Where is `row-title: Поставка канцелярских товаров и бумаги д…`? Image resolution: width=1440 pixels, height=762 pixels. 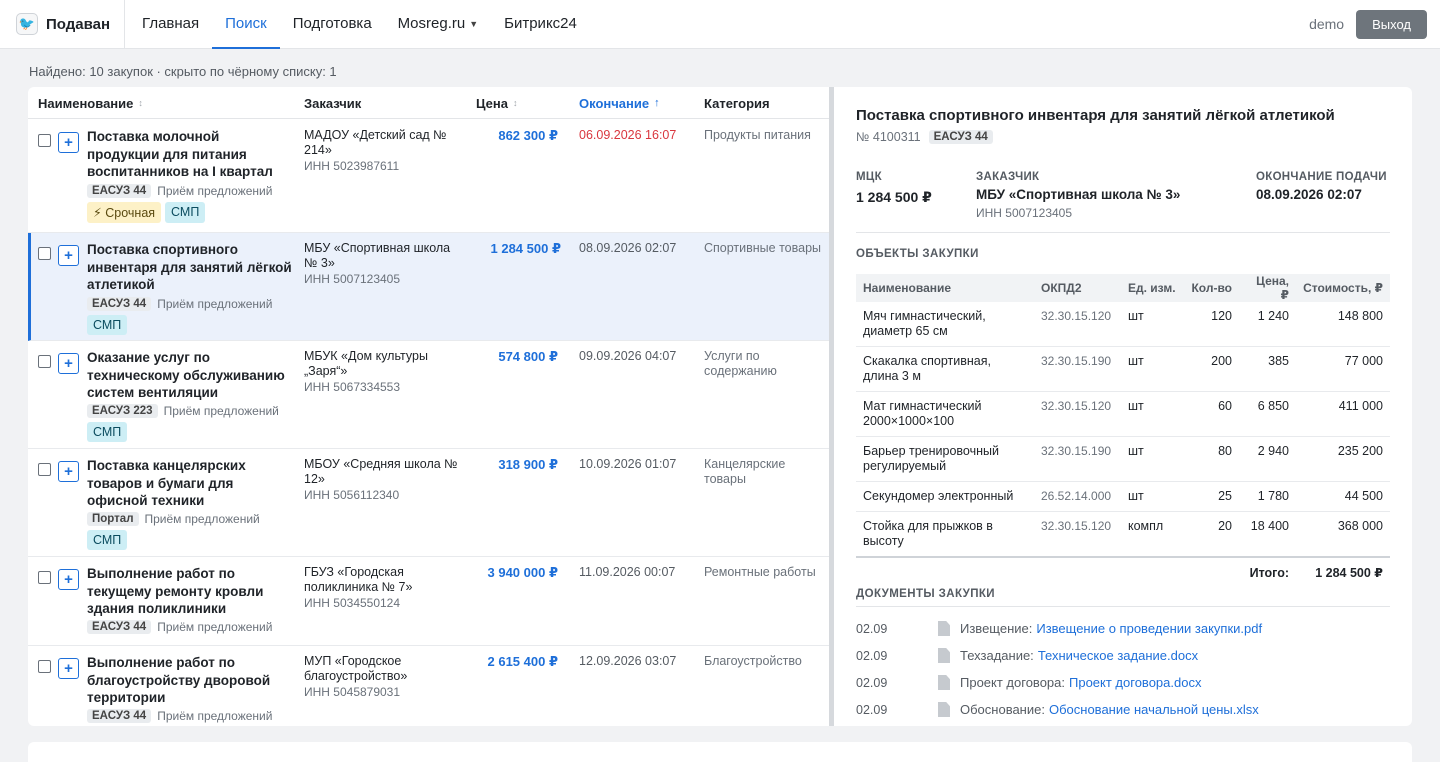 row-title: Поставка канцелярских товаров и бумаги д… is located at coordinates (189, 483).